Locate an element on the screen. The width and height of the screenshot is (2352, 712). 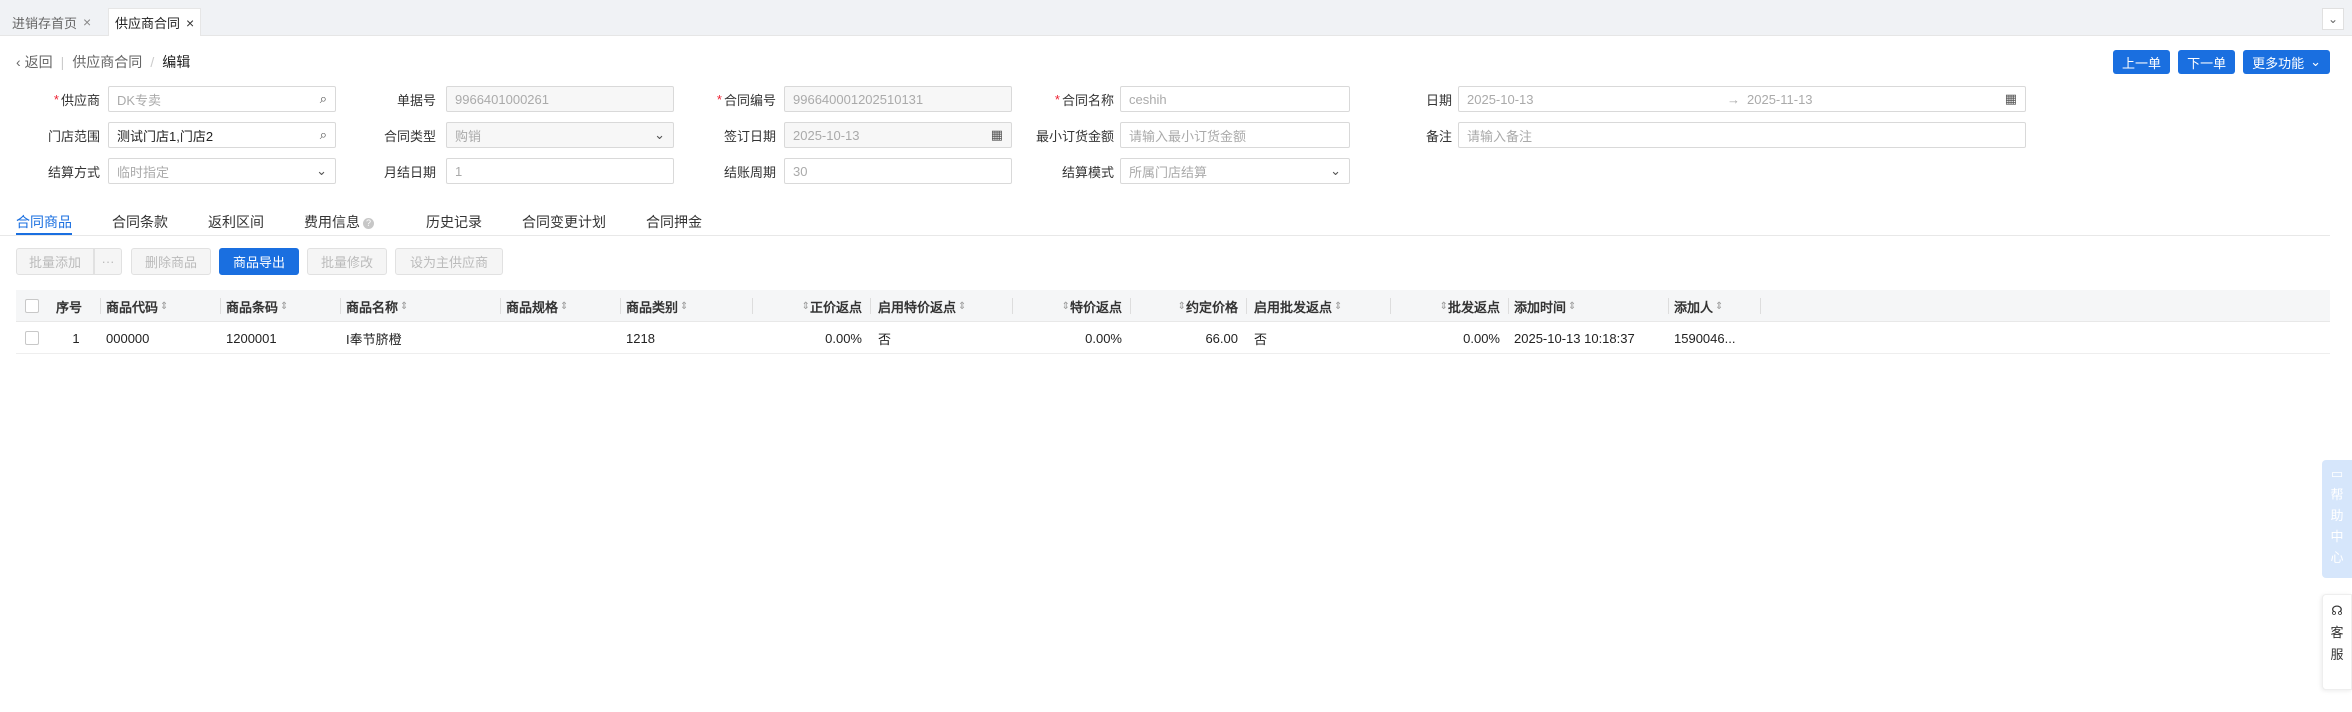
top-actions: 上一单 下一单 更多功能 ⌄ is located at coordinates (2221, 62).